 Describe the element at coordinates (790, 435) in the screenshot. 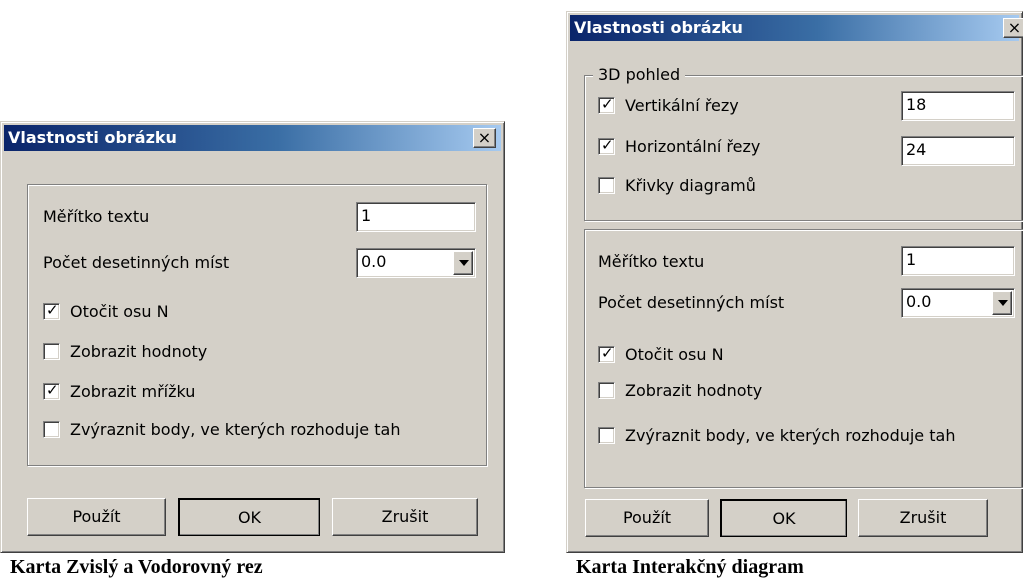

I see `right-highlight-points-label: Zvýraznit body, ve kterých rozhoduje tah` at that location.